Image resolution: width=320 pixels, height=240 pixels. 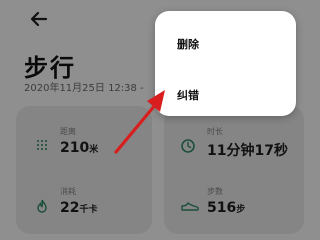 I want to click on shoe-icon, so click(x=190, y=206).